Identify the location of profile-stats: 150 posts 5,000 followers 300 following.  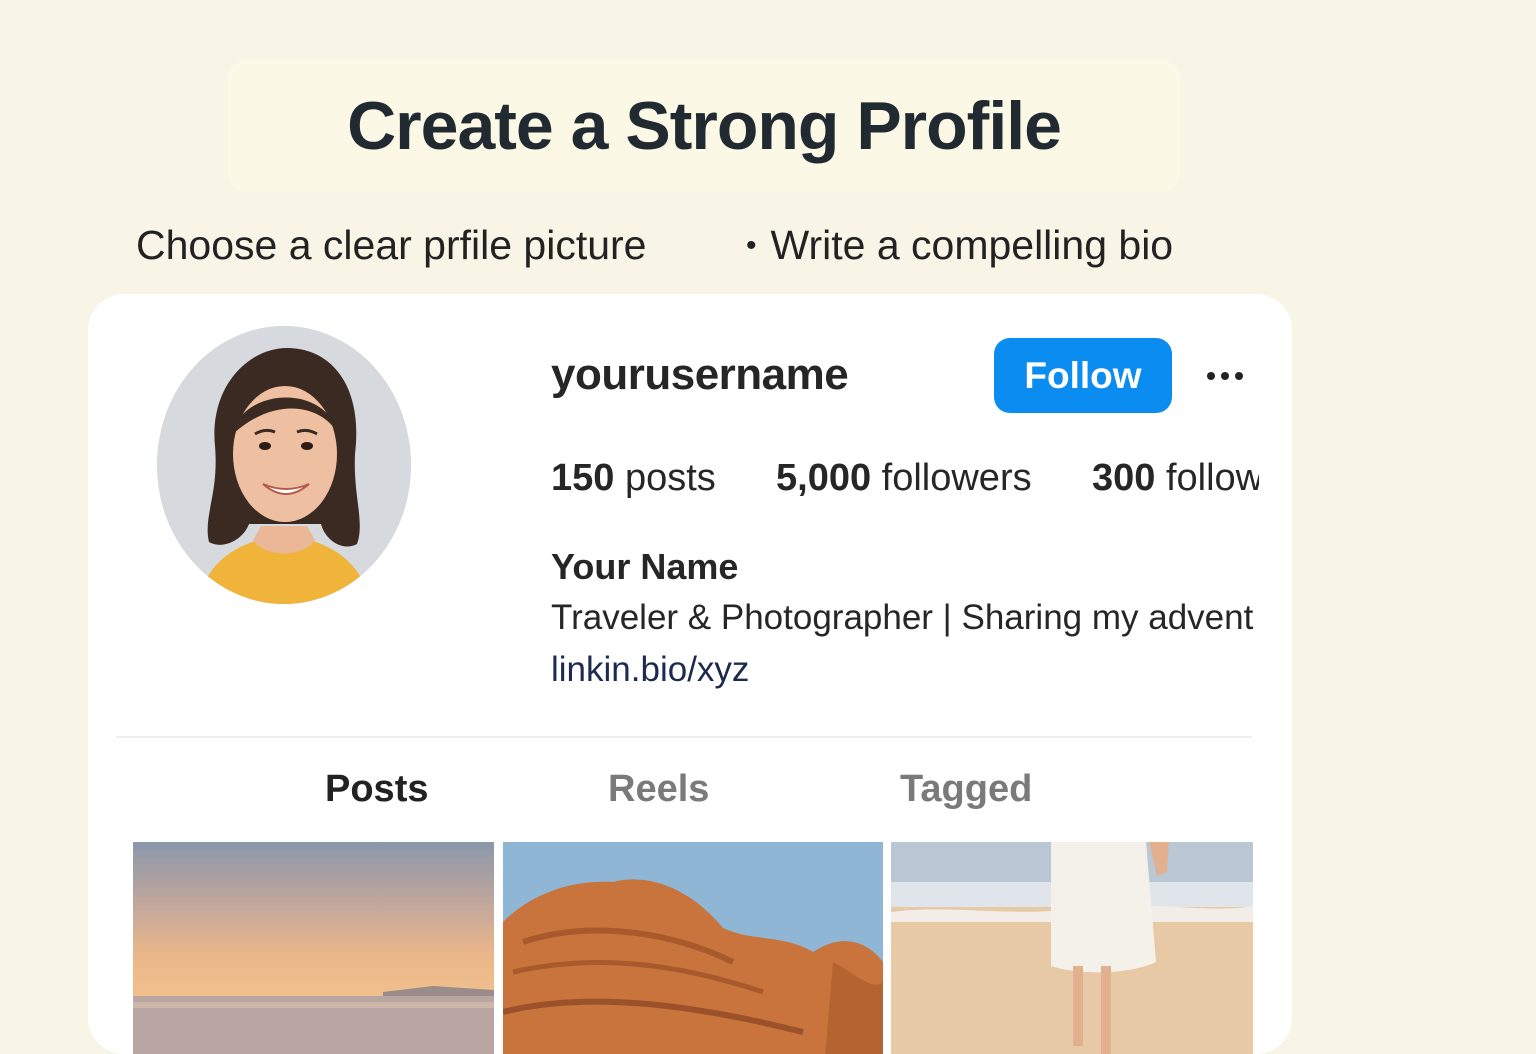
(905, 484).